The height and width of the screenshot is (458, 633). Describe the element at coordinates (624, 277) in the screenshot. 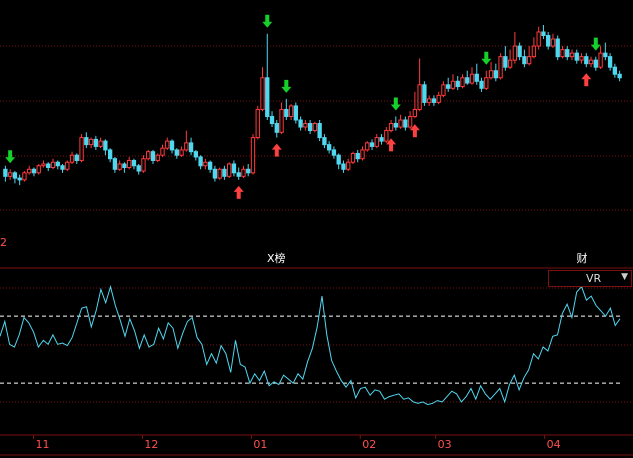

I see `triangle-down-icon: ▼` at that location.